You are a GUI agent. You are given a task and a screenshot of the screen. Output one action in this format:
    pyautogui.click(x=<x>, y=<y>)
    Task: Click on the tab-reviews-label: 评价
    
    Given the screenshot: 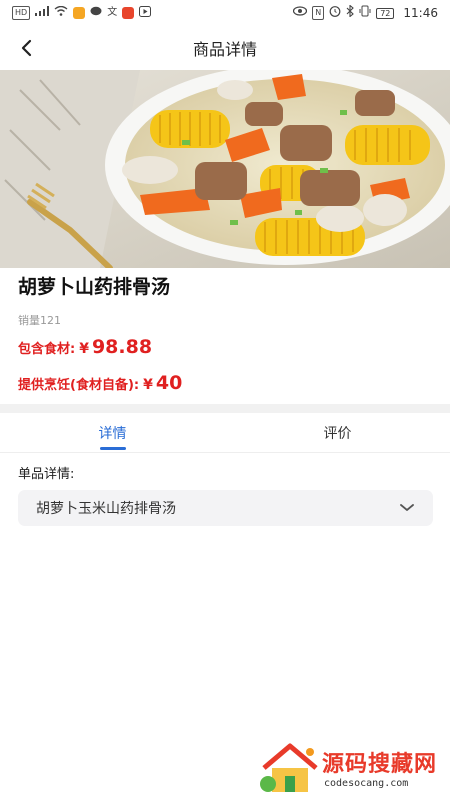 What is the action you would take?
    pyautogui.click(x=337, y=433)
    